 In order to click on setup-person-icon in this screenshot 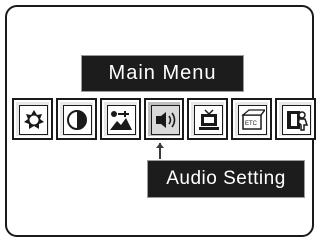, I will do `click(297, 121)`.